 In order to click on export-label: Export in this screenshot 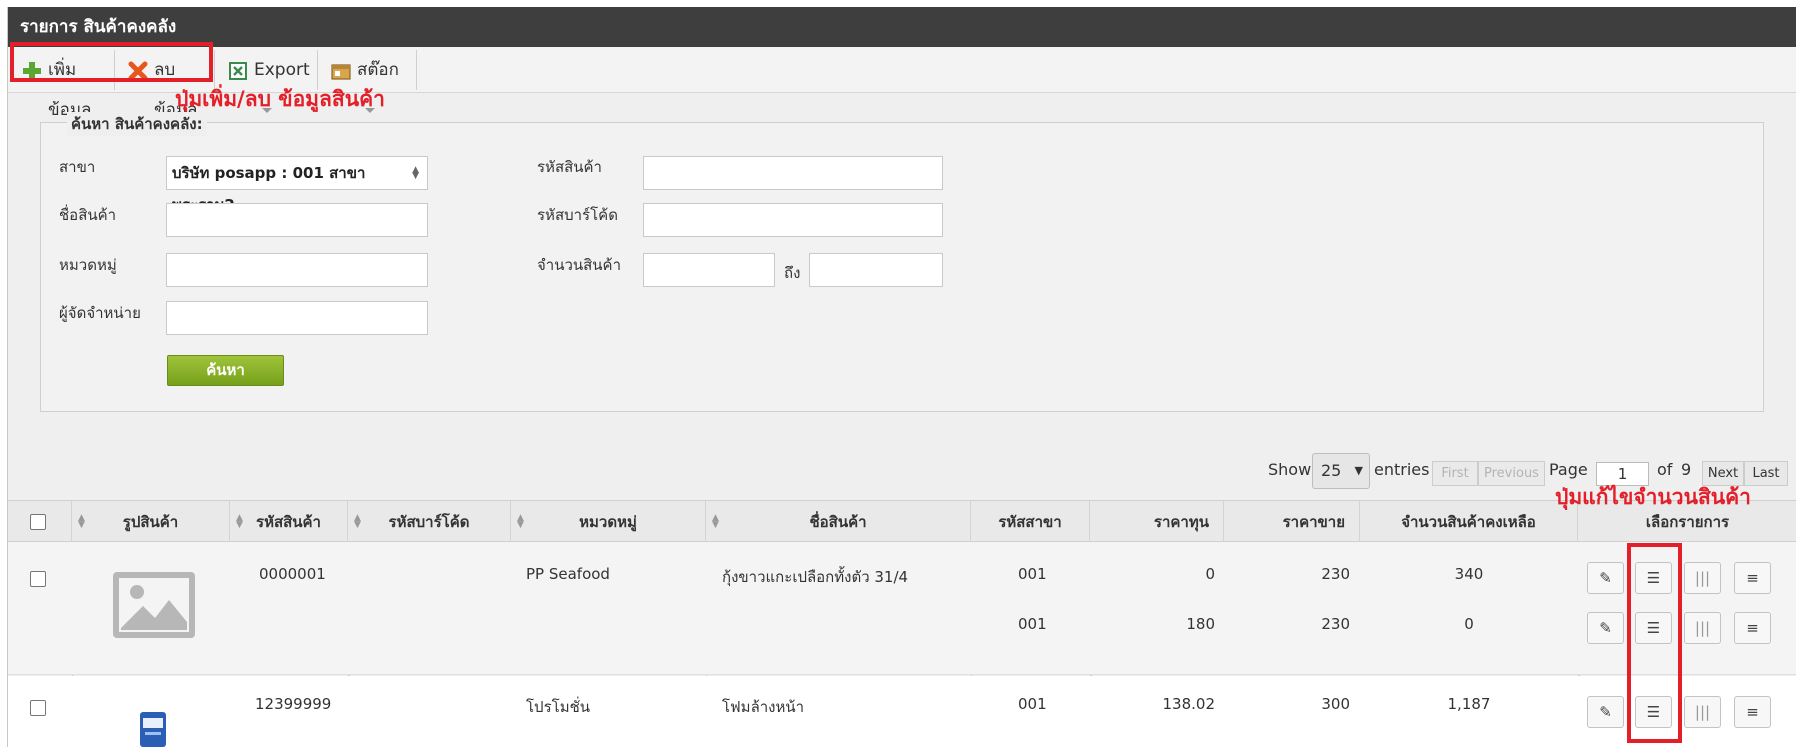, I will do `click(282, 70)`.